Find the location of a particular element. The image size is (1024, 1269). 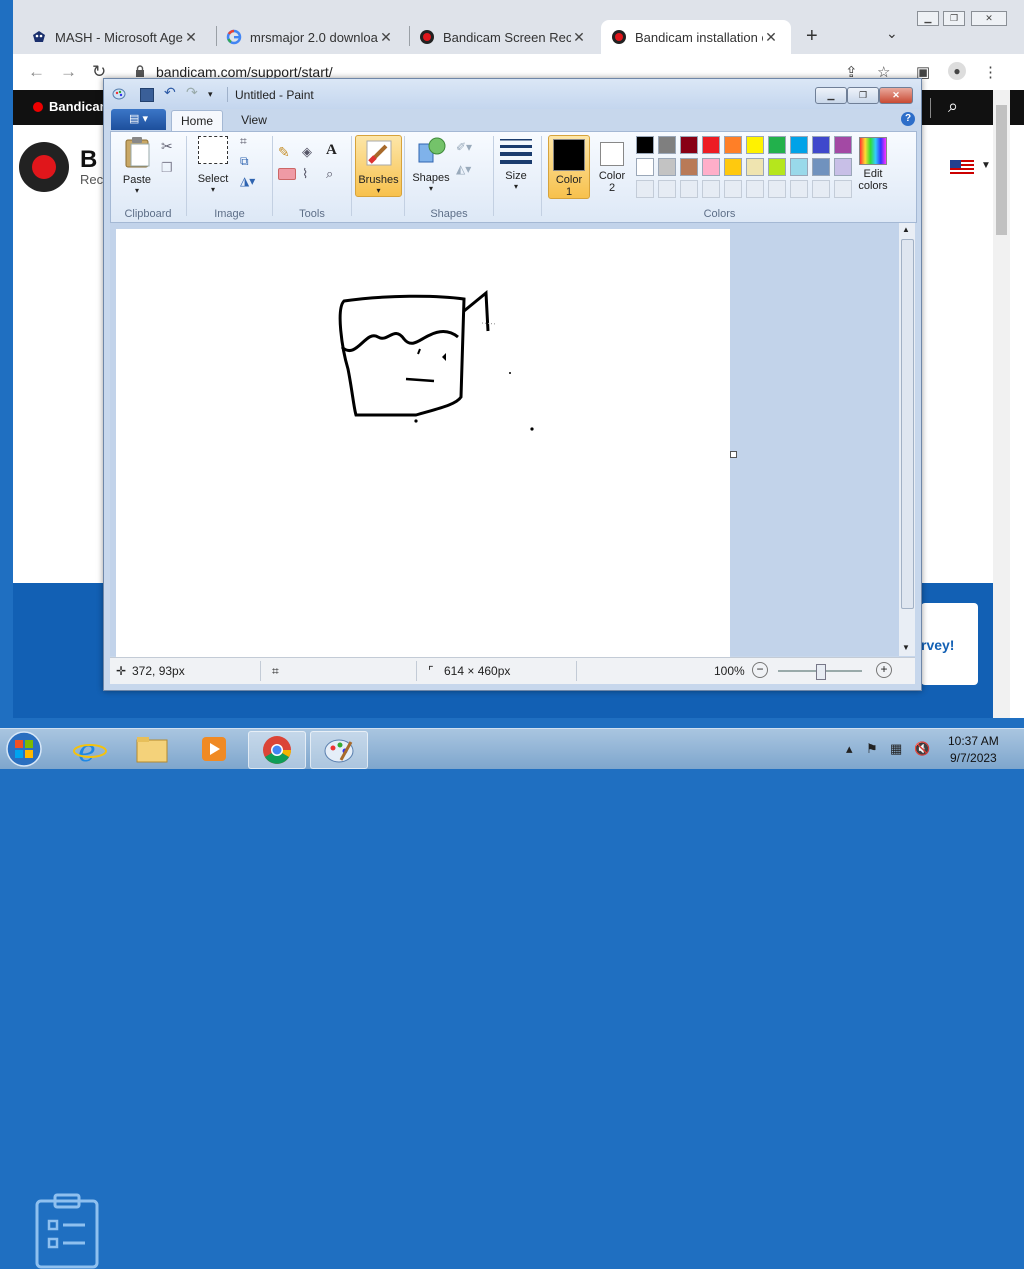

paint-minimize-button: ▁ is located at coordinates (831, 95).